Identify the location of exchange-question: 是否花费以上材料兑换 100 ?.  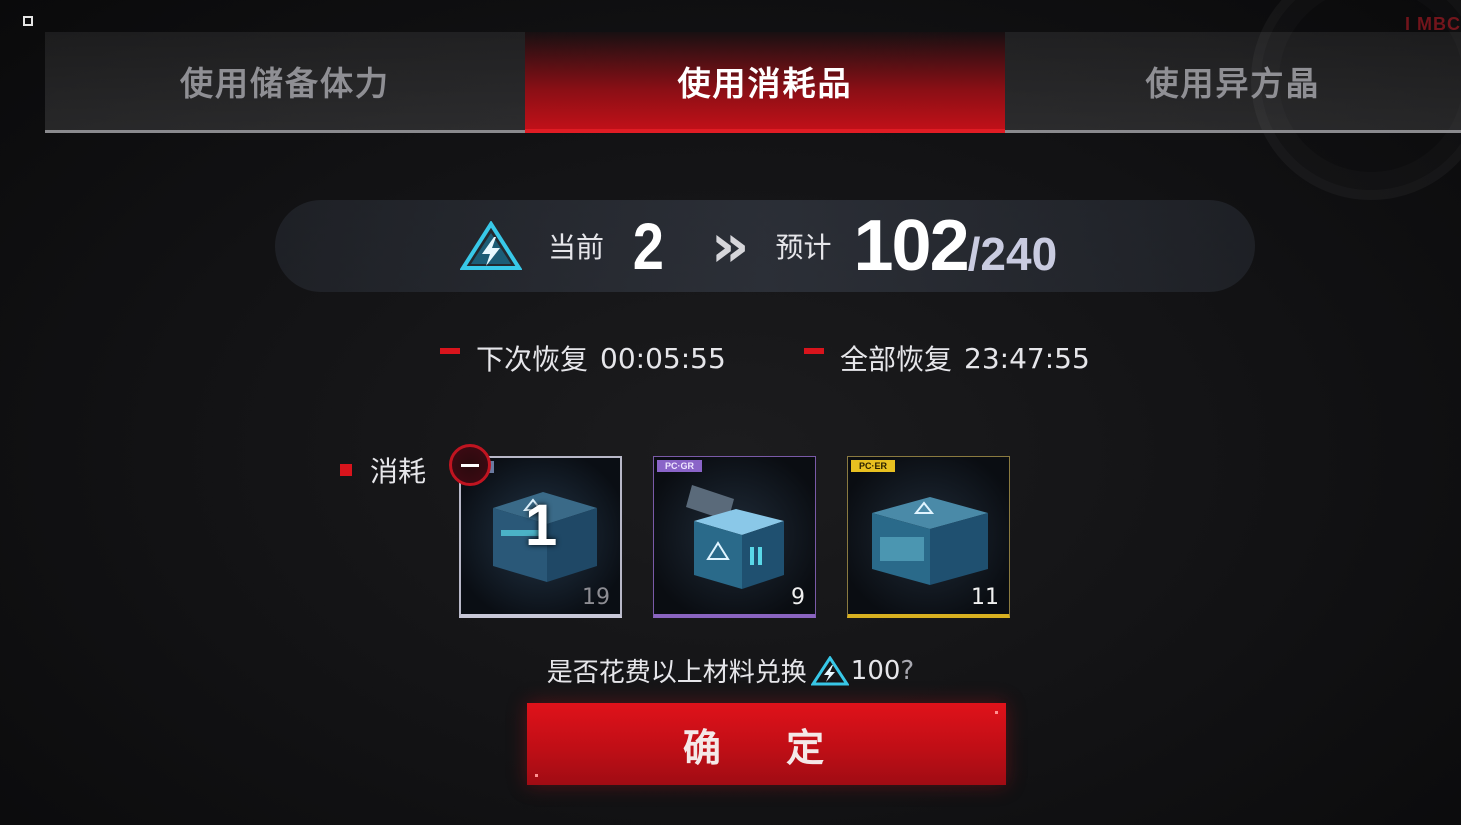
(730, 670).